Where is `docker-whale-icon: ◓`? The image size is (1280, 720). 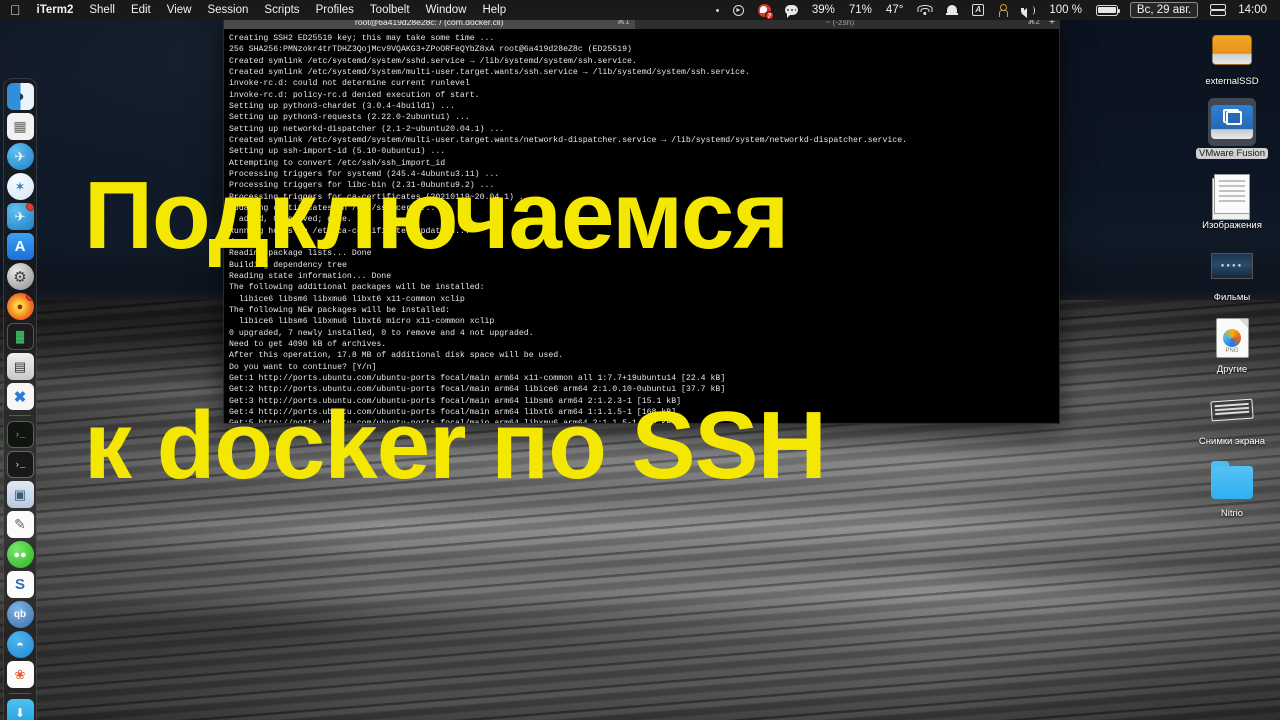
docker-whale-icon: ◓ is located at coordinates (20, 644).